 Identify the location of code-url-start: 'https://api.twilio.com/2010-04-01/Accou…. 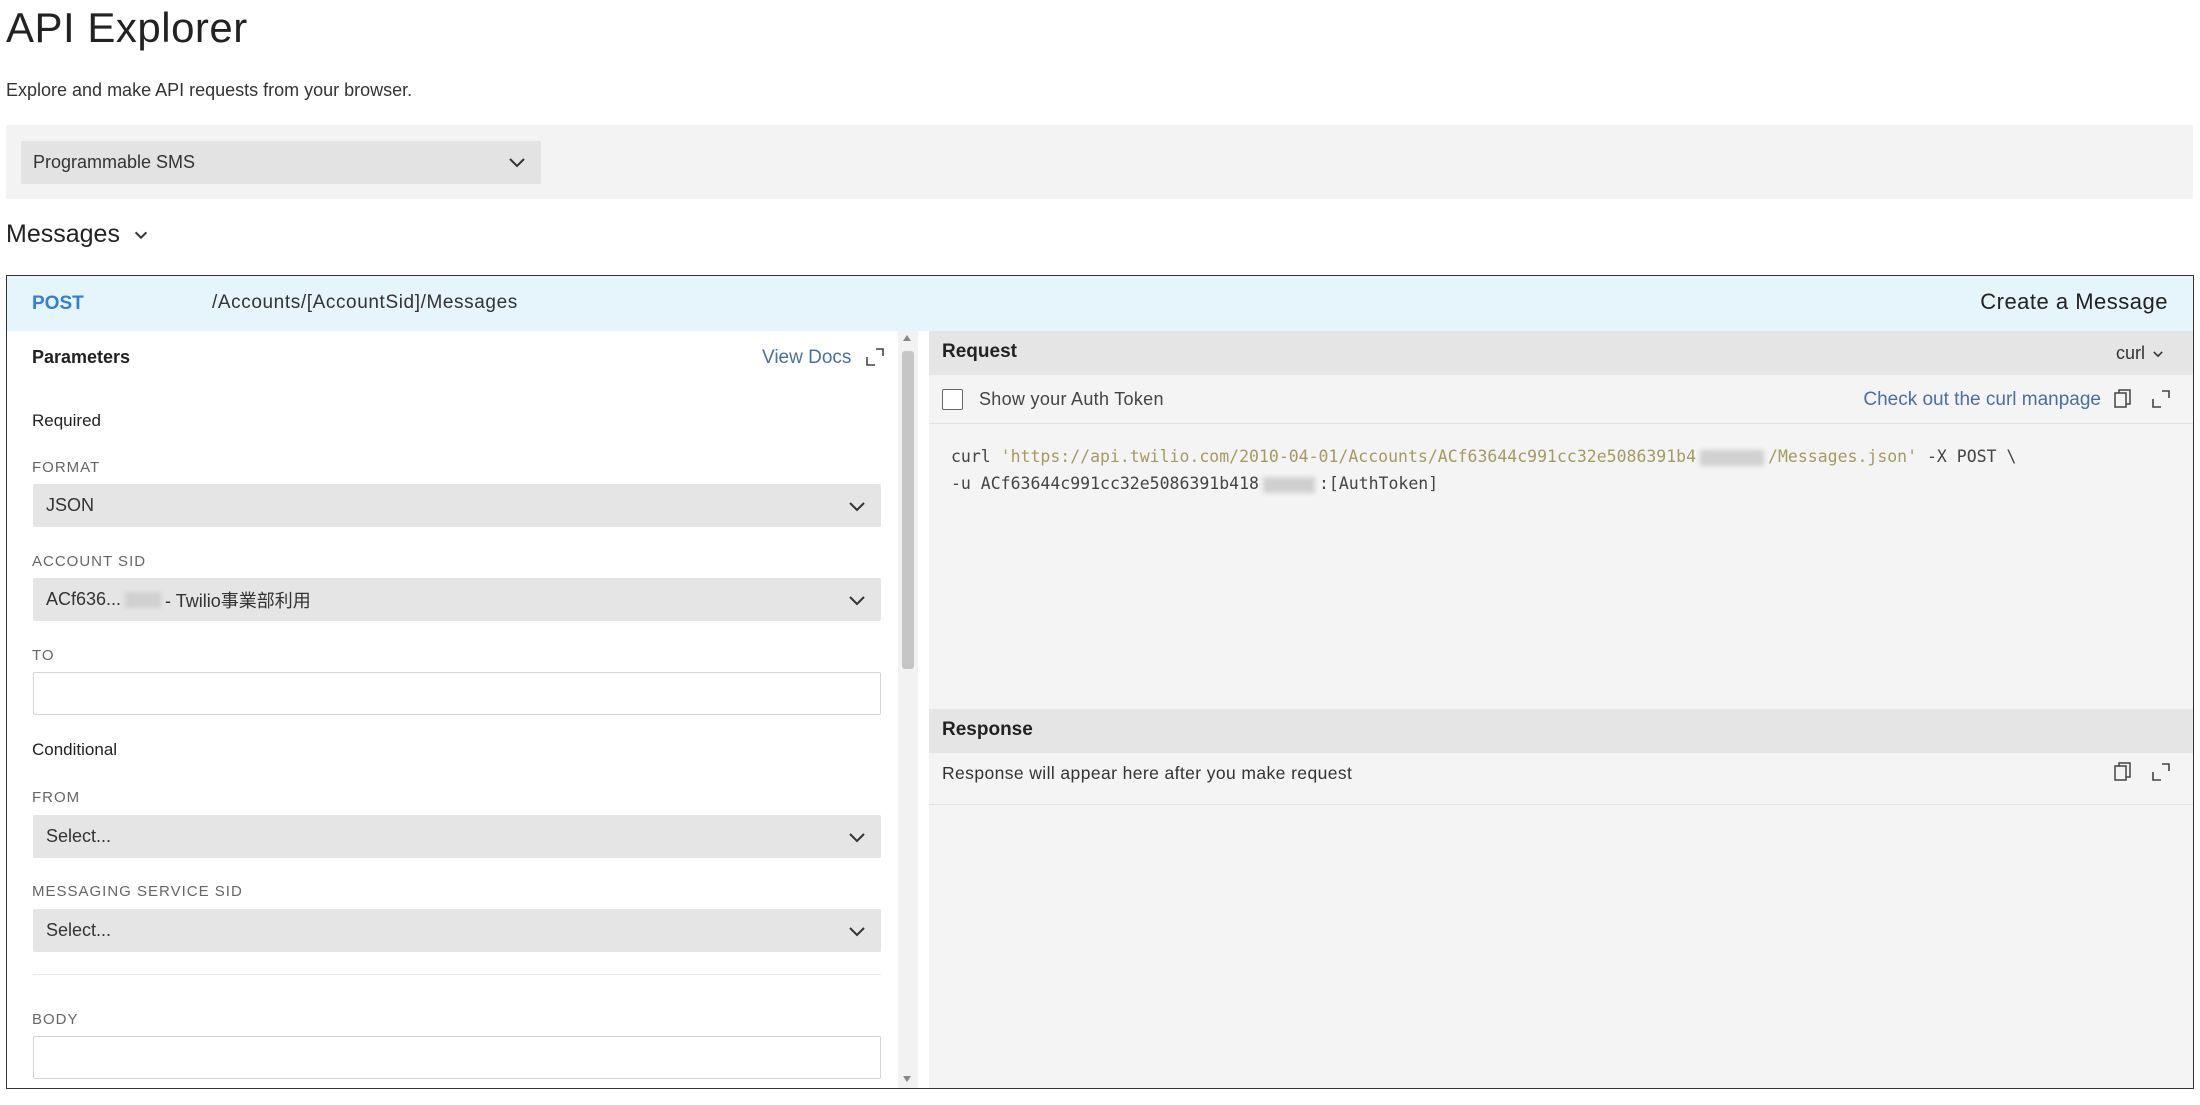
(1348, 456).